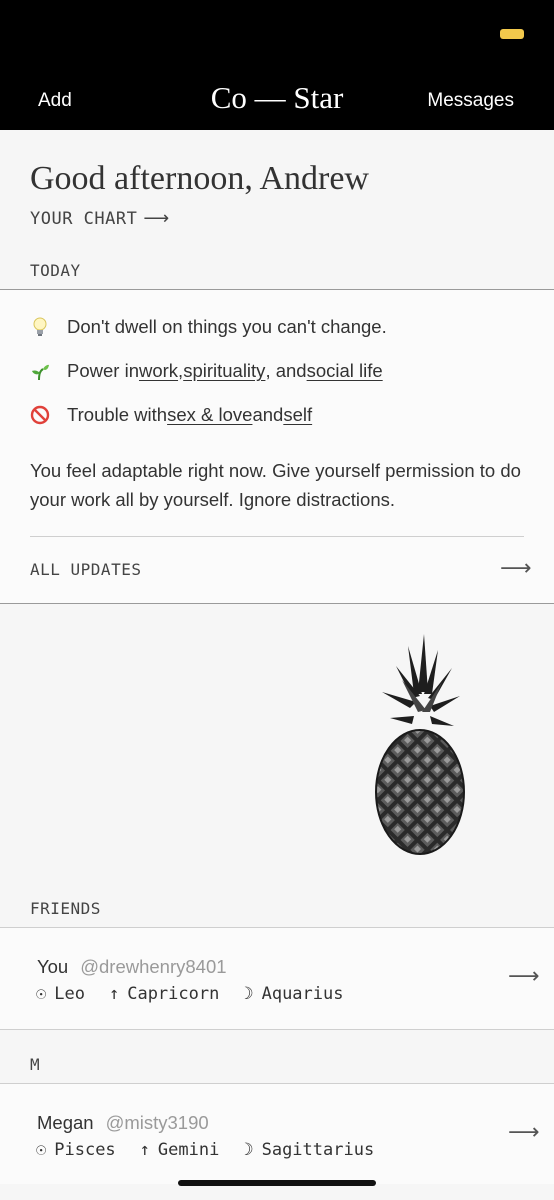 This screenshot has width=554, height=1200. I want to click on seedling-icon, so click(40, 371).